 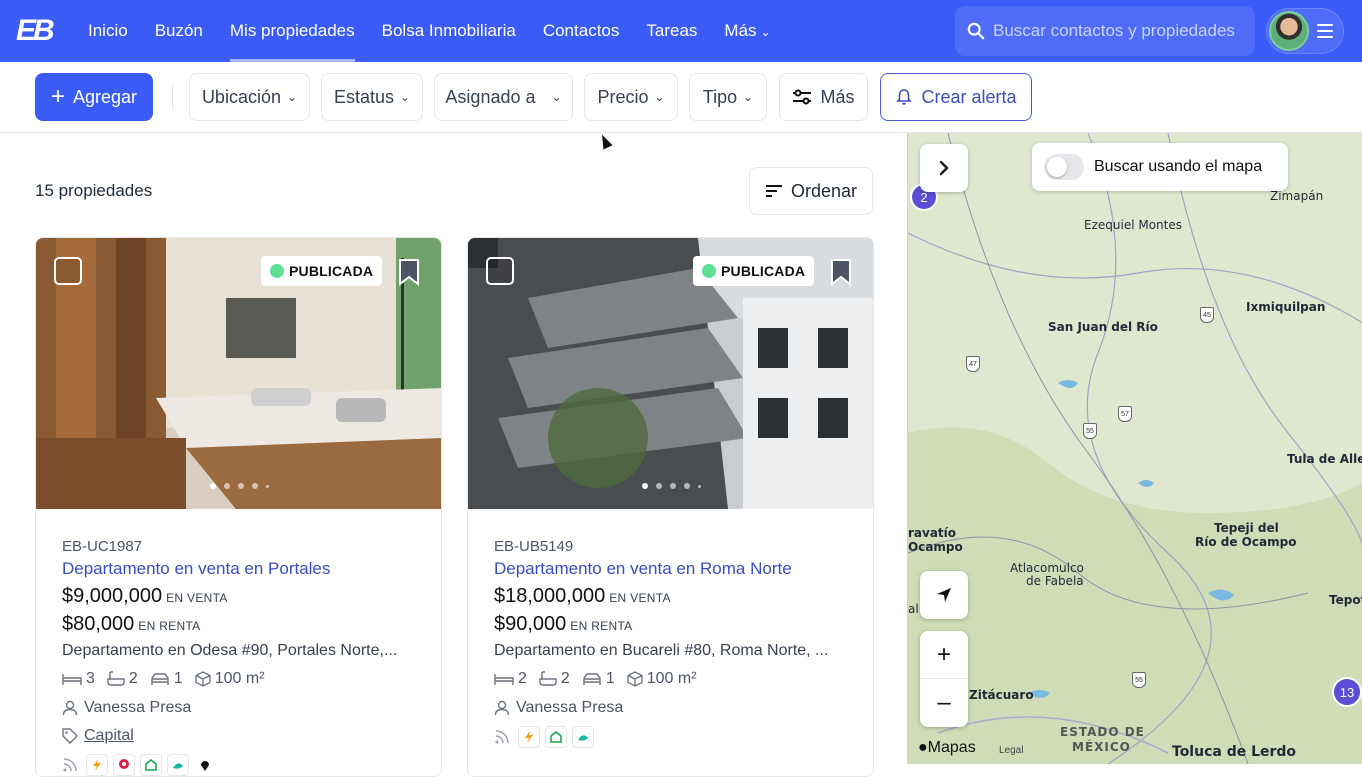 I want to click on sale-price-amount: $18,000,000, so click(x=550, y=596).